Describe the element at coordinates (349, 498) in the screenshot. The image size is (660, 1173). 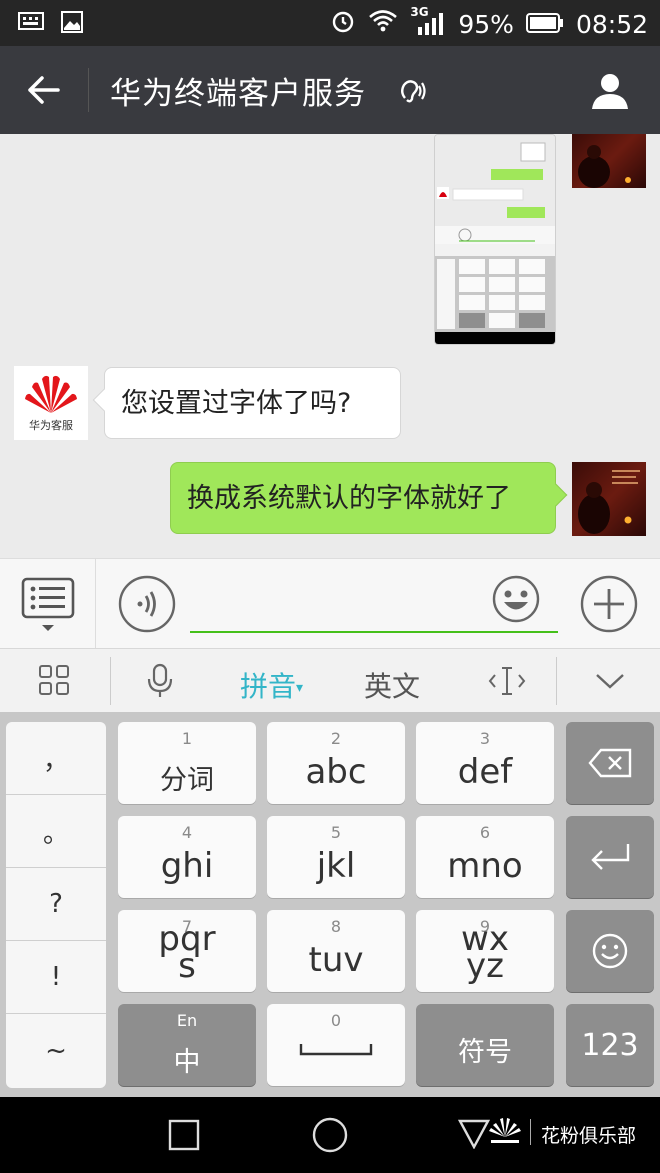
I see `message-text: 换成系统默认的字体就好了` at that location.